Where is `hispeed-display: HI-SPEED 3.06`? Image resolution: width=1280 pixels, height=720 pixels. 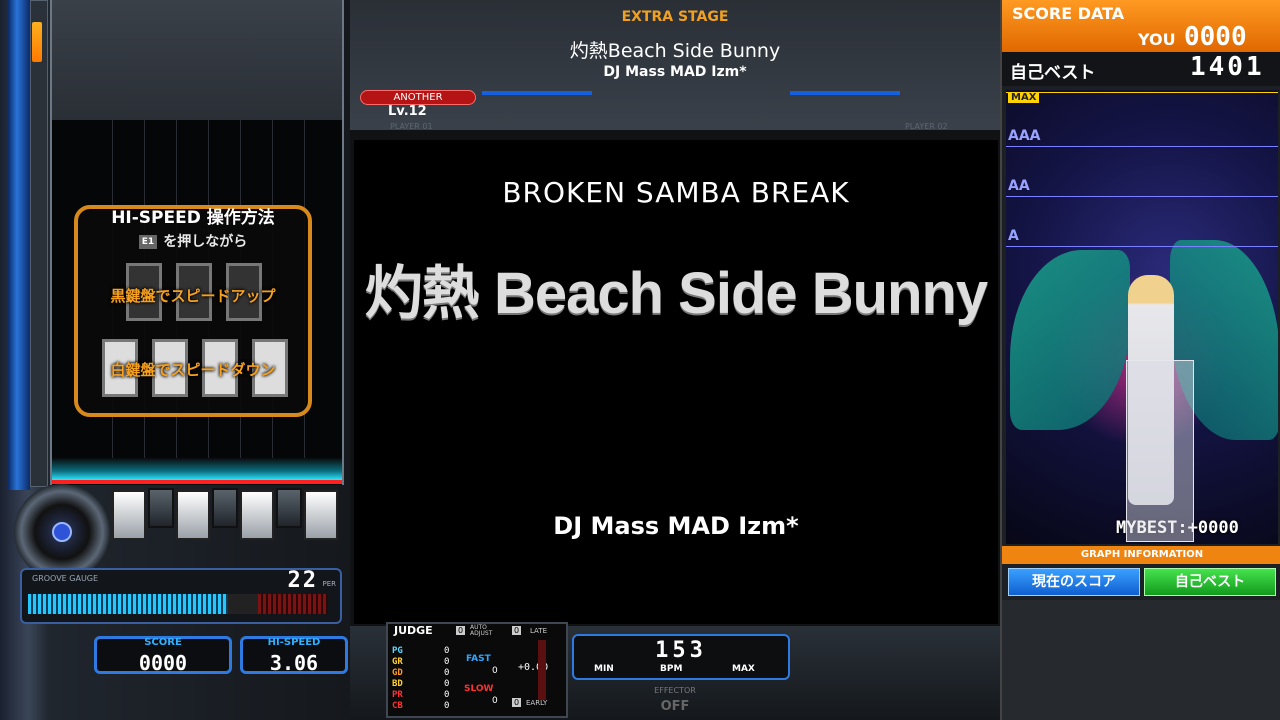 hispeed-display: HI-SPEED 3.06 is located at coordinates (294, 655).